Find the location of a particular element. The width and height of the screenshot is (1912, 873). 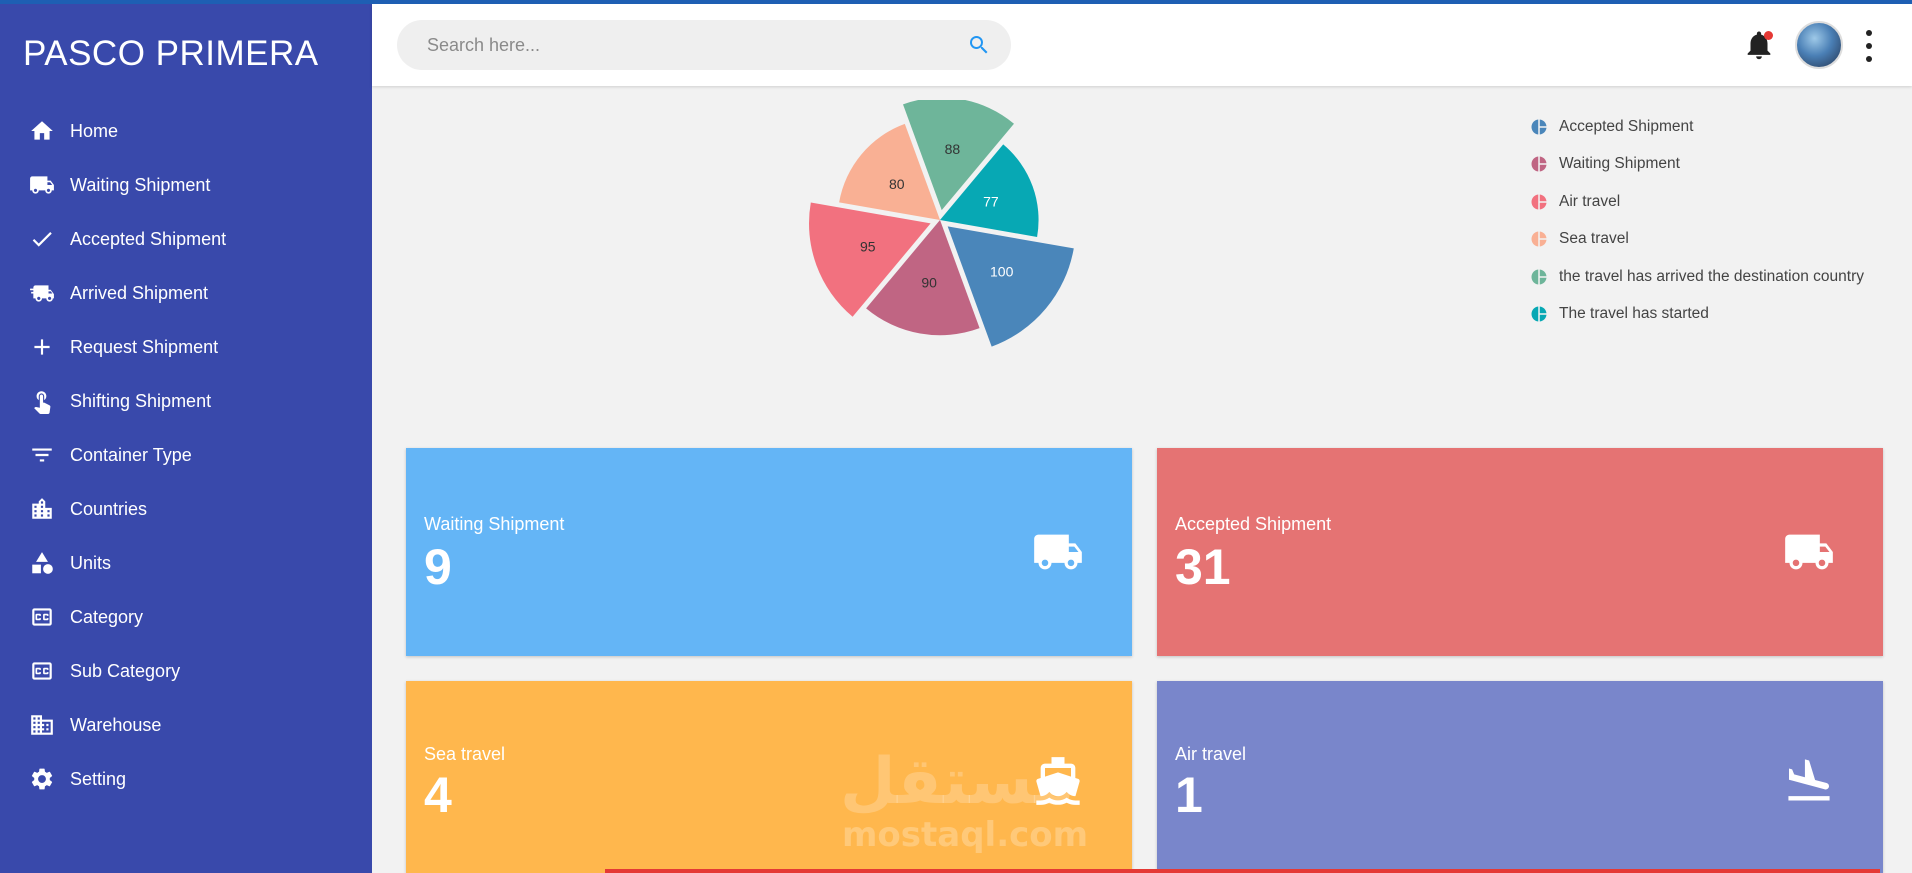

legend-item: Waiting Shipment is located at coordinates (1697, 165).